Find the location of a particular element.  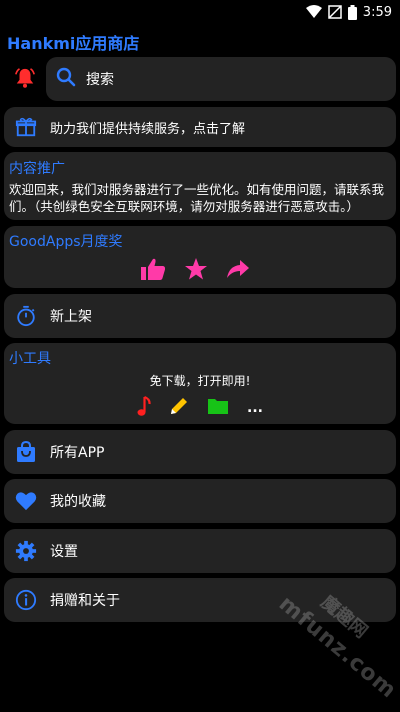

status-bar: 3:59 is located at coordinates (200, 12).